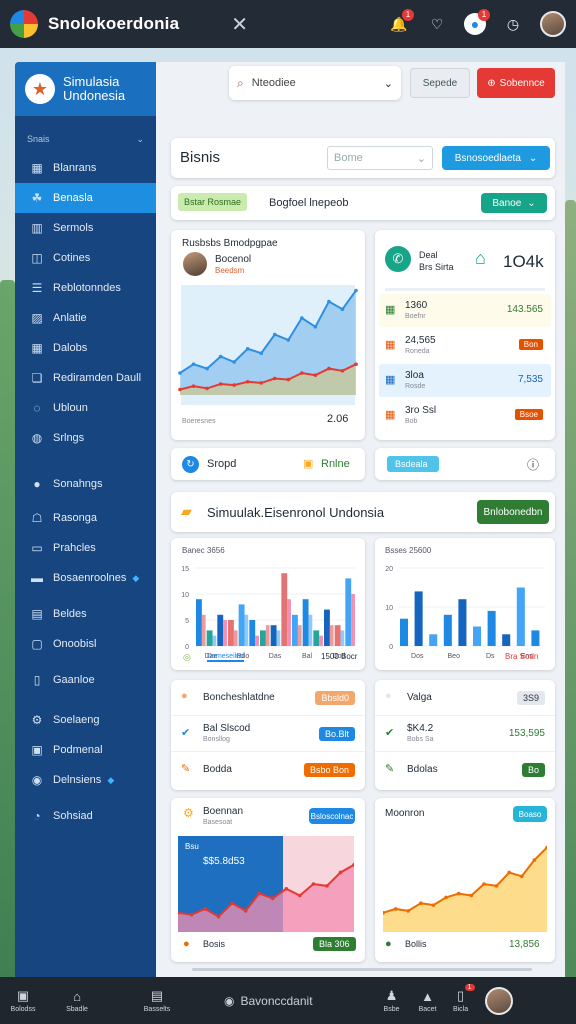 This screenshot has width=576, height=1024. What do you see at coordinates (85, 228) in the screenshot?
I see `sidebar-item-sermols: ▥ Sermols` at bounding box center [85, 228].